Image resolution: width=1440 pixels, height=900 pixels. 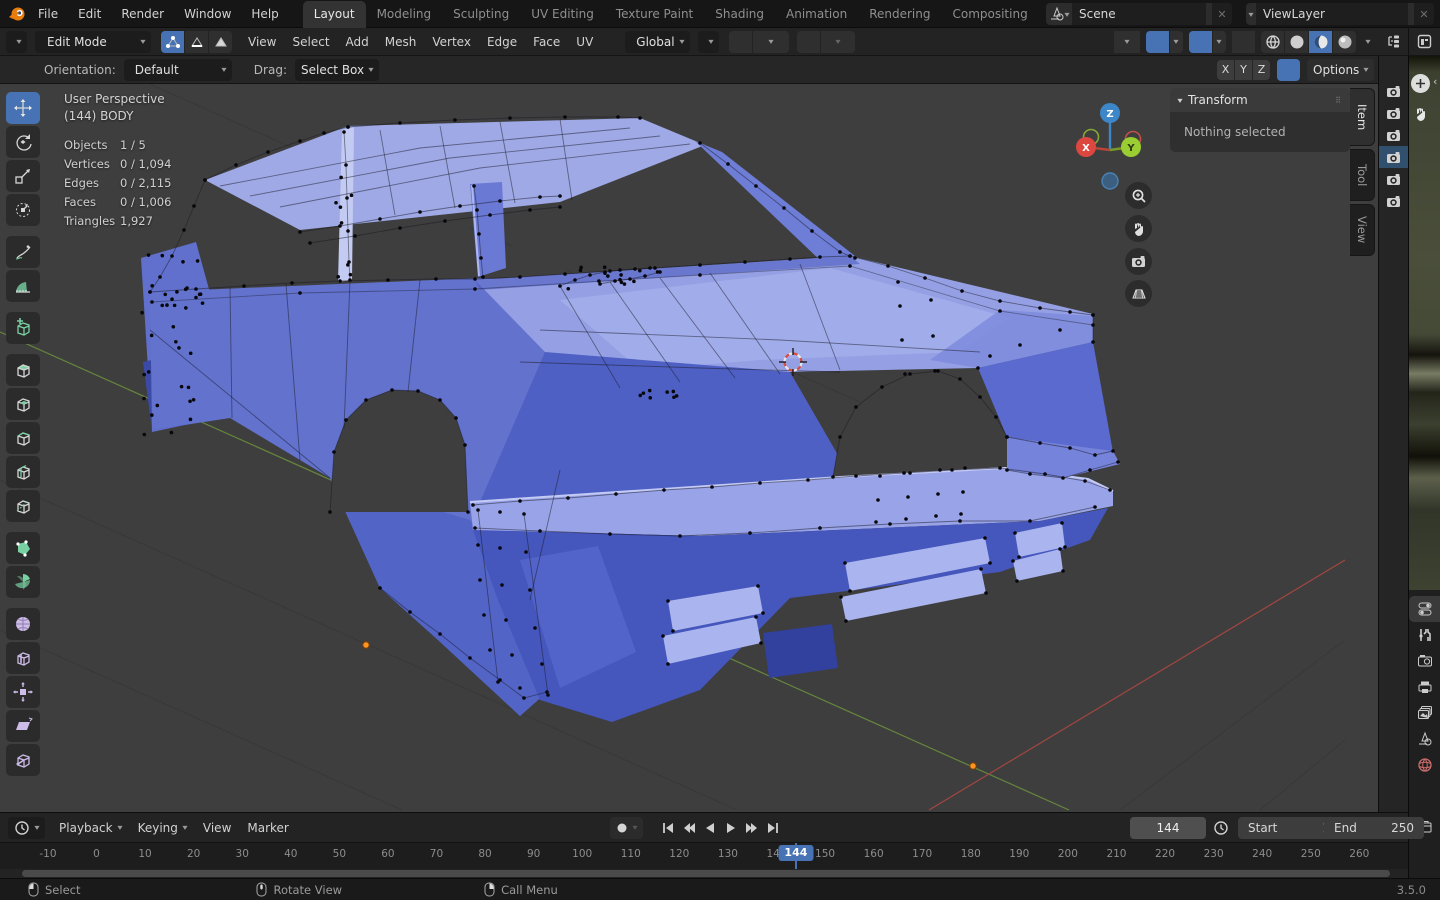 I want to click on workspace-tab: Compositing, so click(x=989, y=14).